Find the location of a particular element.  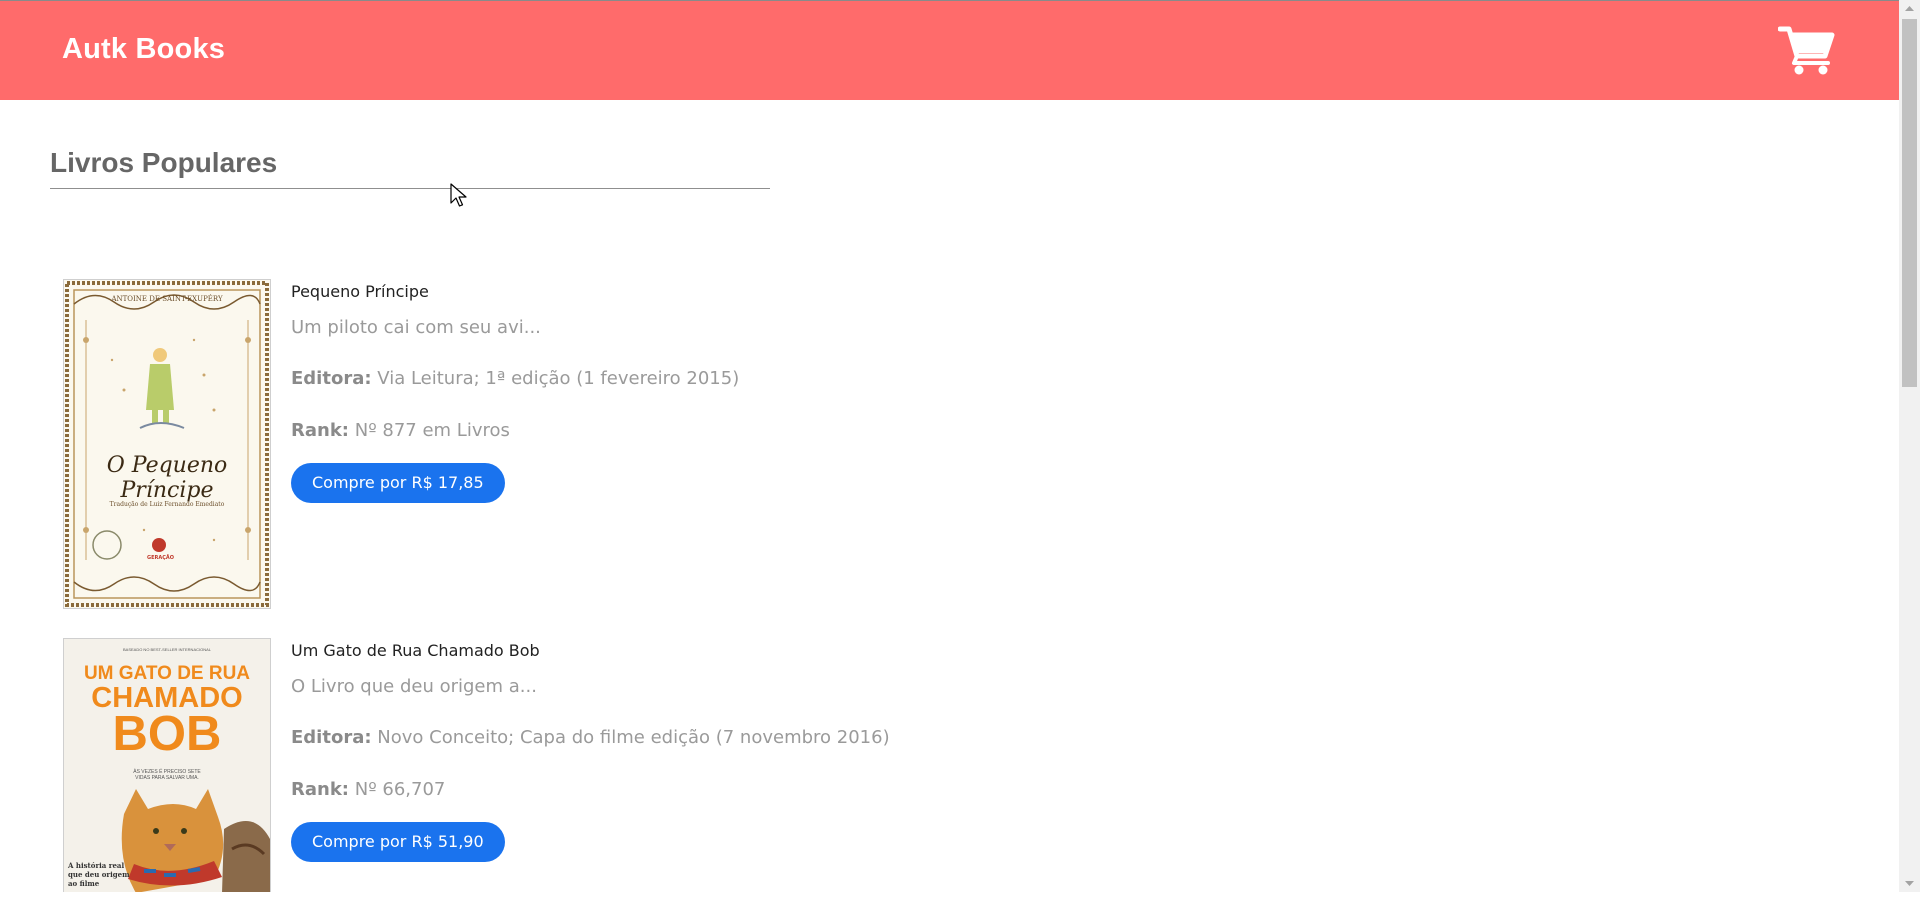

rank-value: Nº 877 em Livros is located at coordinates (432, 430).